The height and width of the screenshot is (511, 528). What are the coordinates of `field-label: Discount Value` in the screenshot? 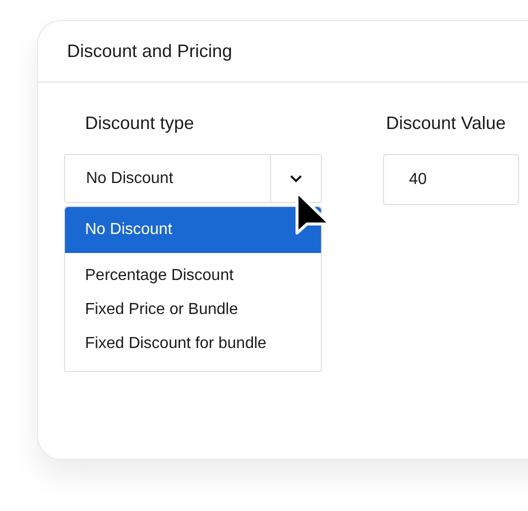 It's located at (446, 124).